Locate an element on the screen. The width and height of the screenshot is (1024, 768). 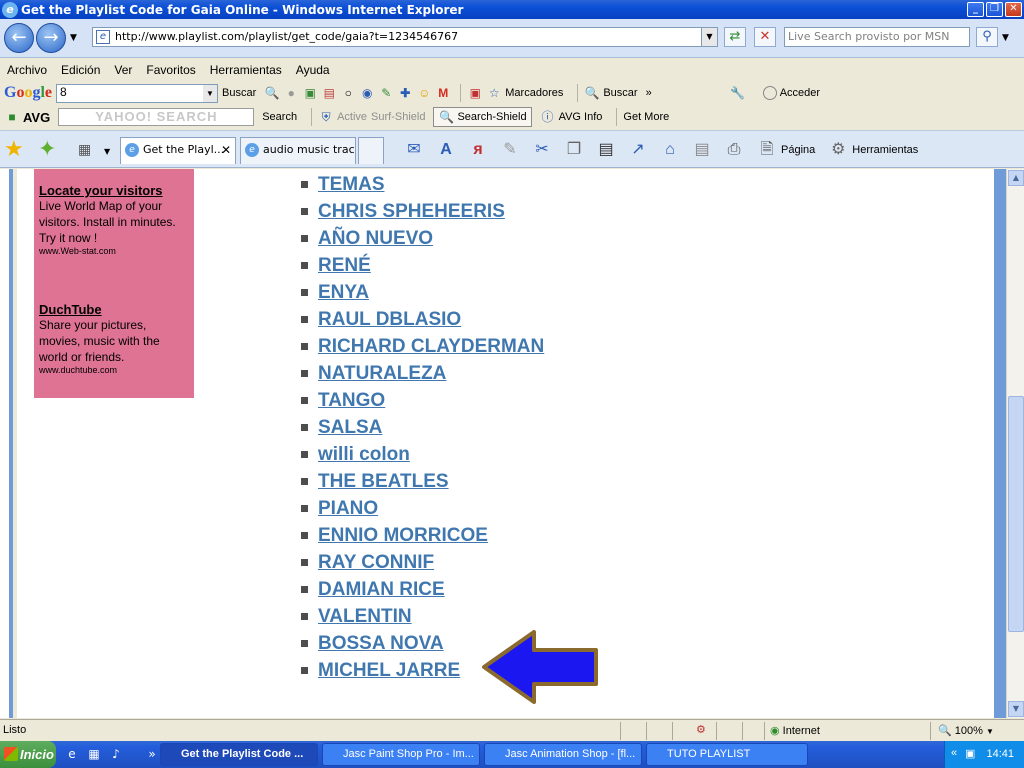
ad-title-link: Locate your visitors is located at coordinates (114, 190).